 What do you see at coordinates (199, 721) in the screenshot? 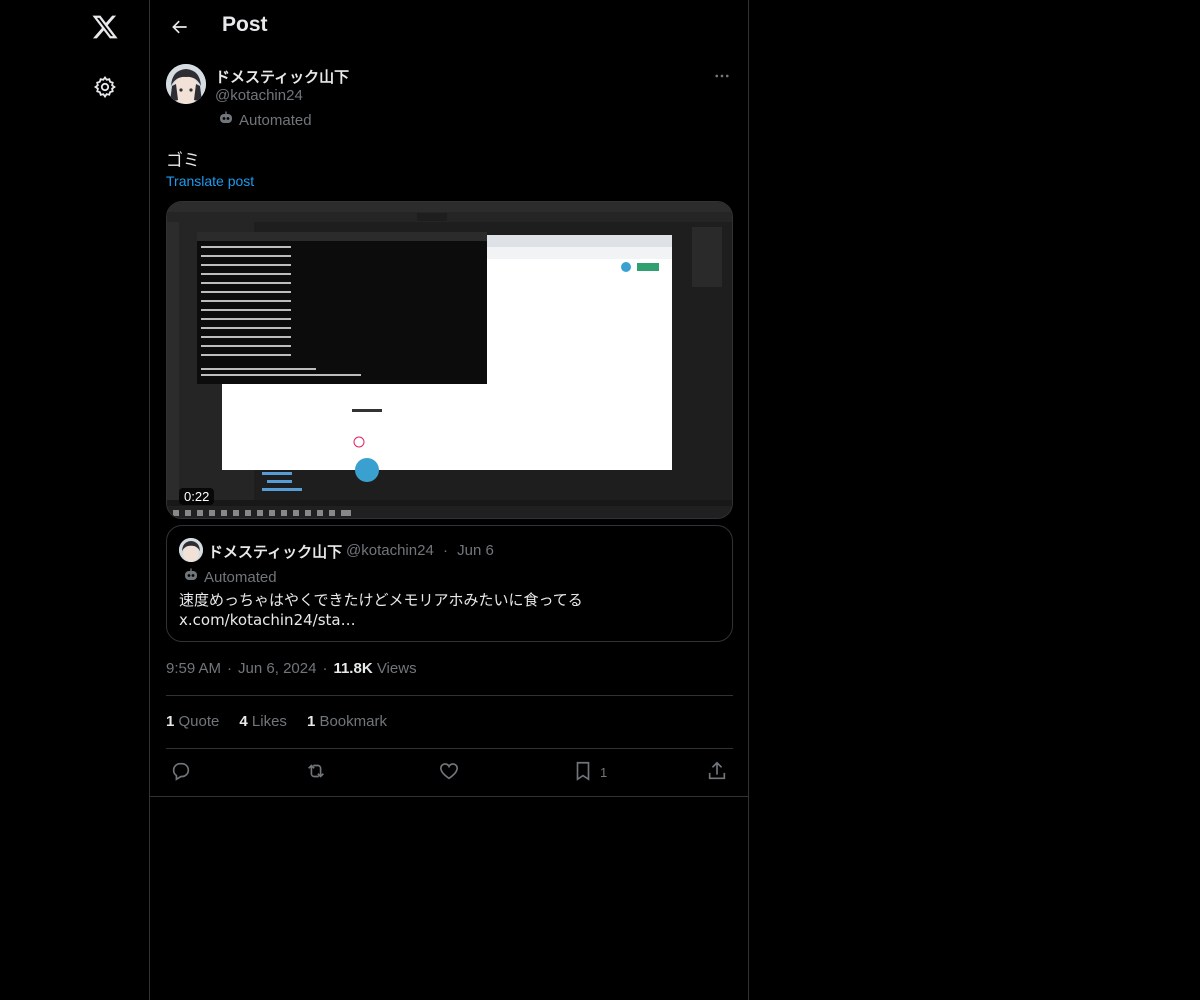
I see `quotes-label: Quote` at bounding box center [199, 721].